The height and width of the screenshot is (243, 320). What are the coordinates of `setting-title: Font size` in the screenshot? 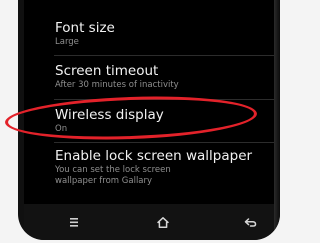 It's located at (85, 28).